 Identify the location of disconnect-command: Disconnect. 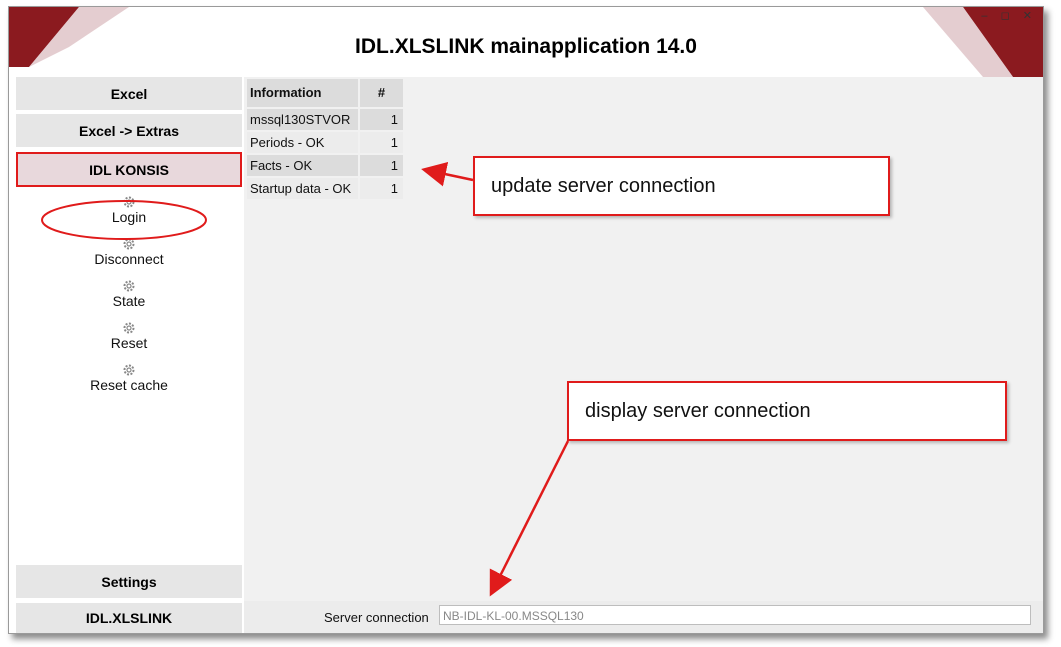
(129, 252).